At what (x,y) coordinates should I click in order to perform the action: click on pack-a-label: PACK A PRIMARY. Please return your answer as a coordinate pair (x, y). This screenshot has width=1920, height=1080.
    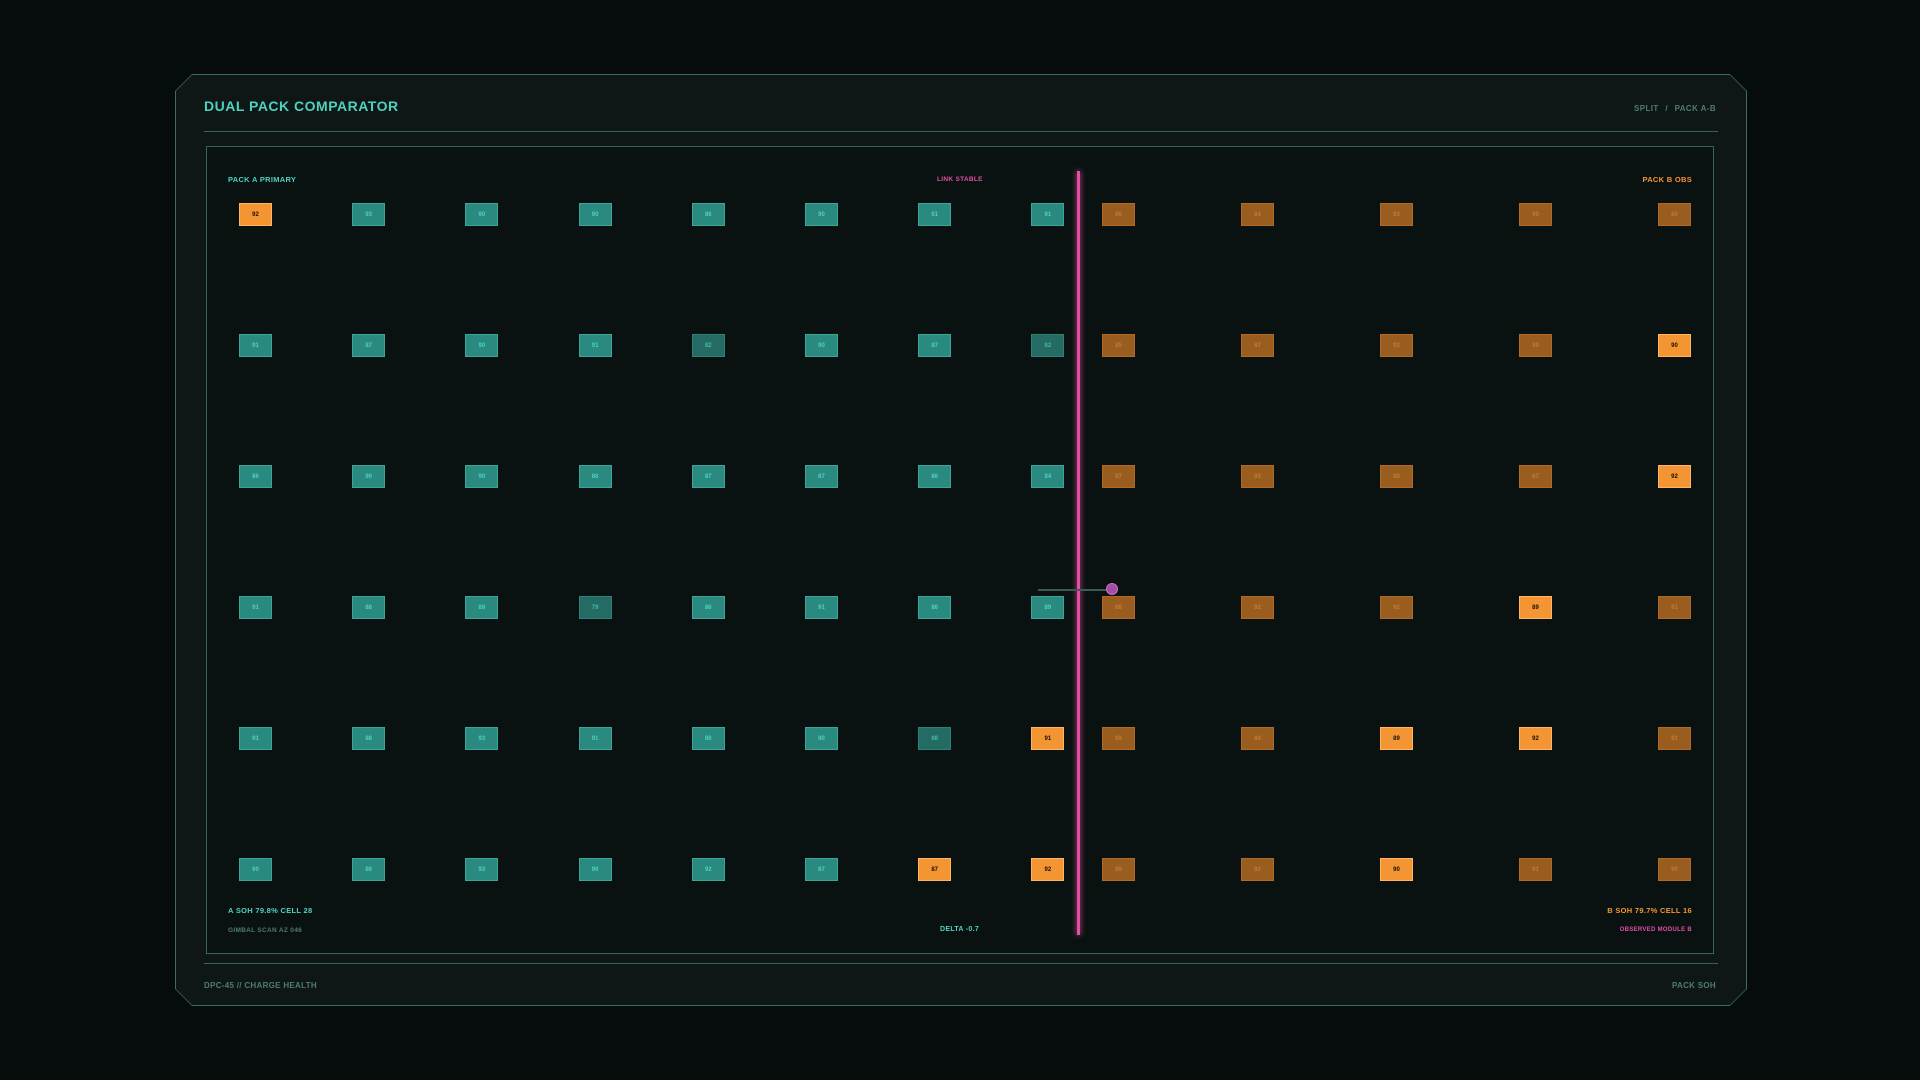
    Looking at the image, I should click on (262, 179).